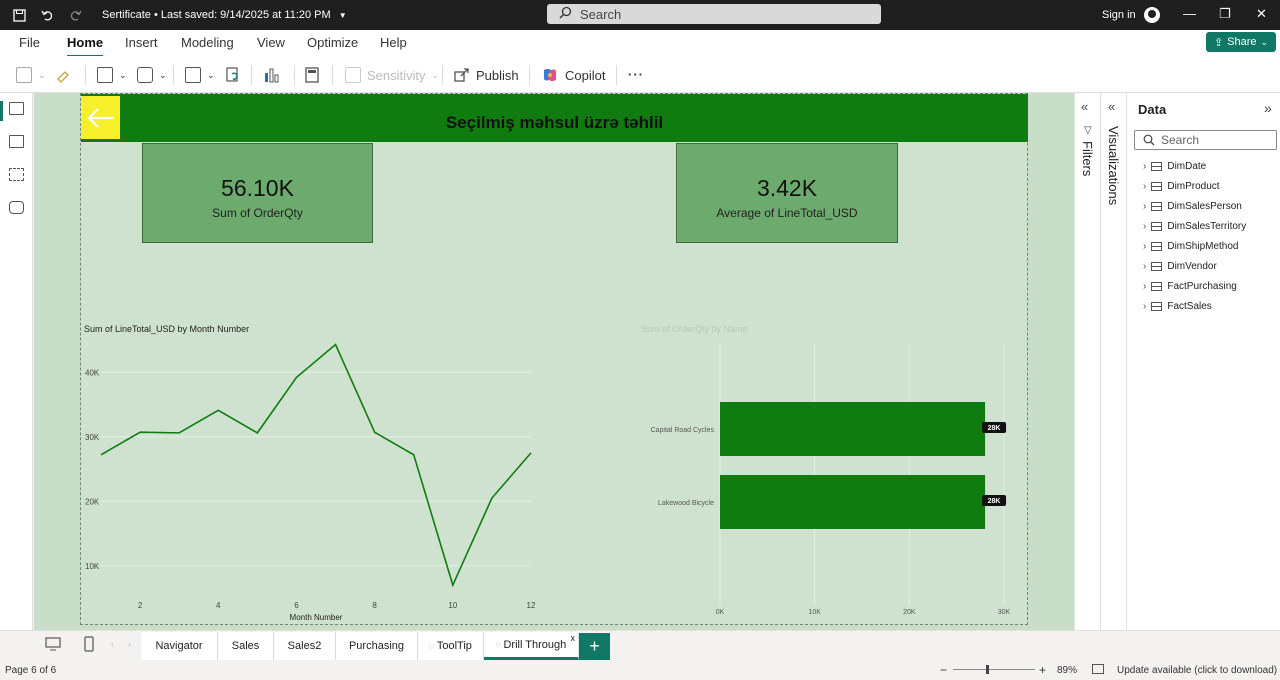 This screenshot has height=680, width=1280. Describe the element at coordinates (312, 75) in the screenshot. I see `calculator-icon` at that location.